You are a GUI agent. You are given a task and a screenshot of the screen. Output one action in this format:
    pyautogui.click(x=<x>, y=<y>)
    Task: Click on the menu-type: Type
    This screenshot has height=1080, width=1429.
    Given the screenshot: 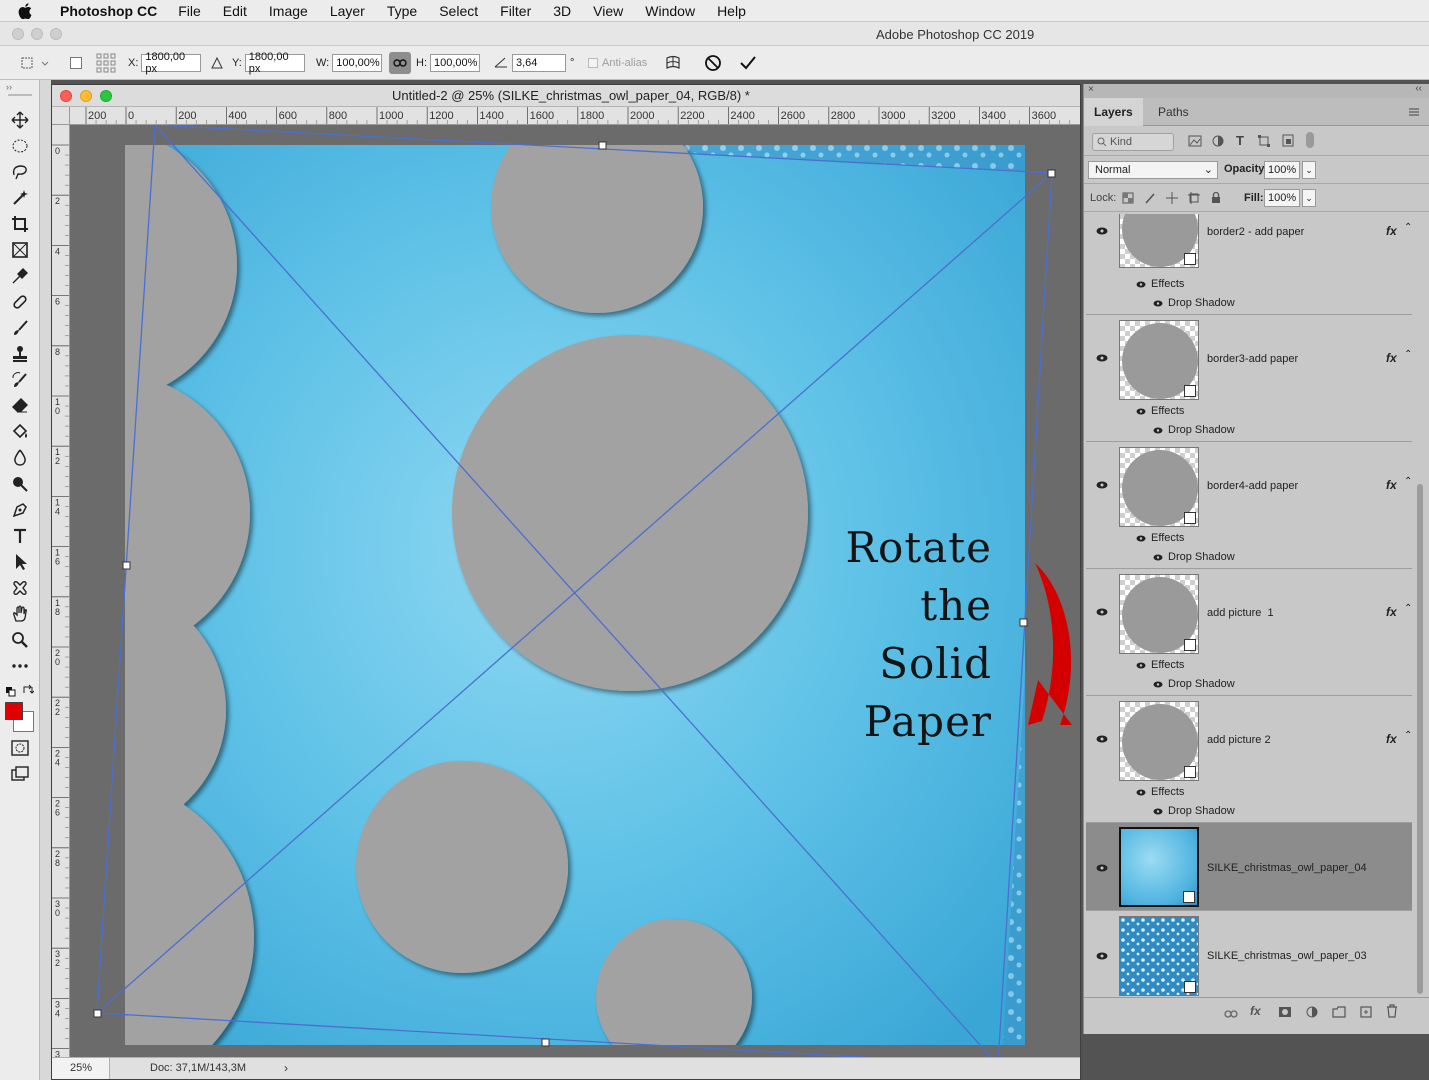 What is the action you would take?
    pyautogui.click(x=402, y=11)
    